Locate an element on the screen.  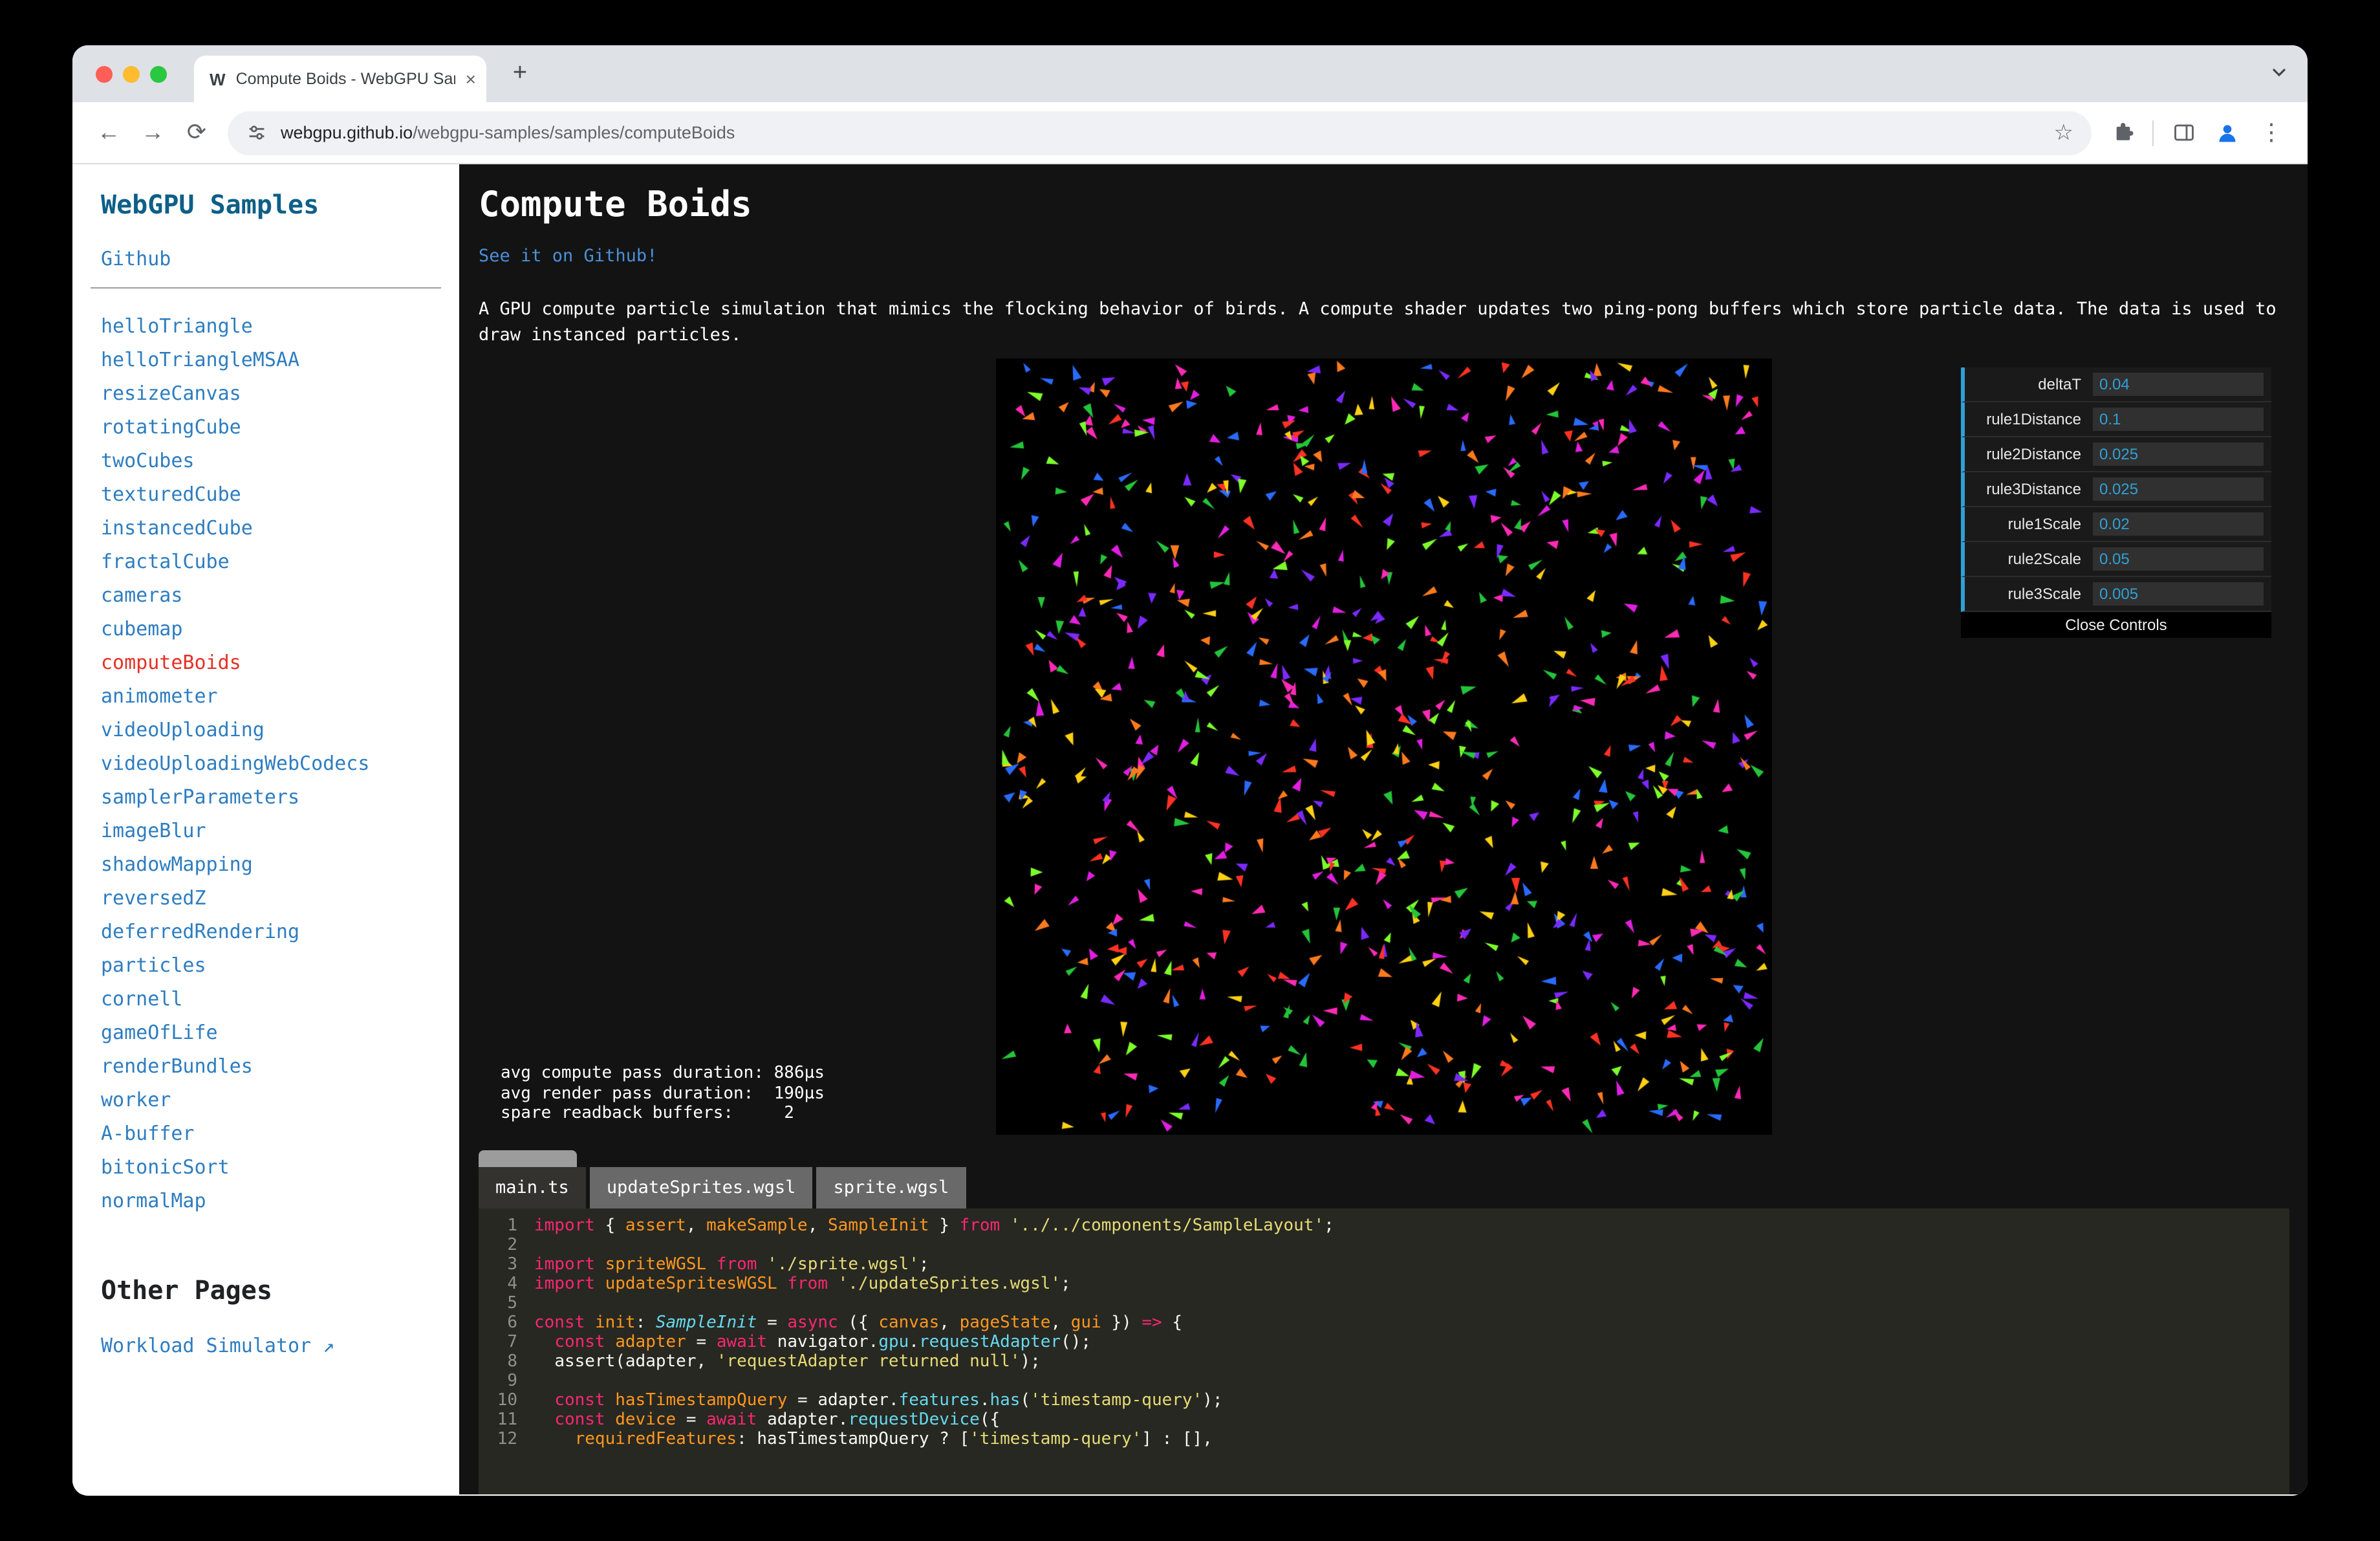
stat-line: avg compute pass duration: 886µs is located at coordinates (663, 1073).